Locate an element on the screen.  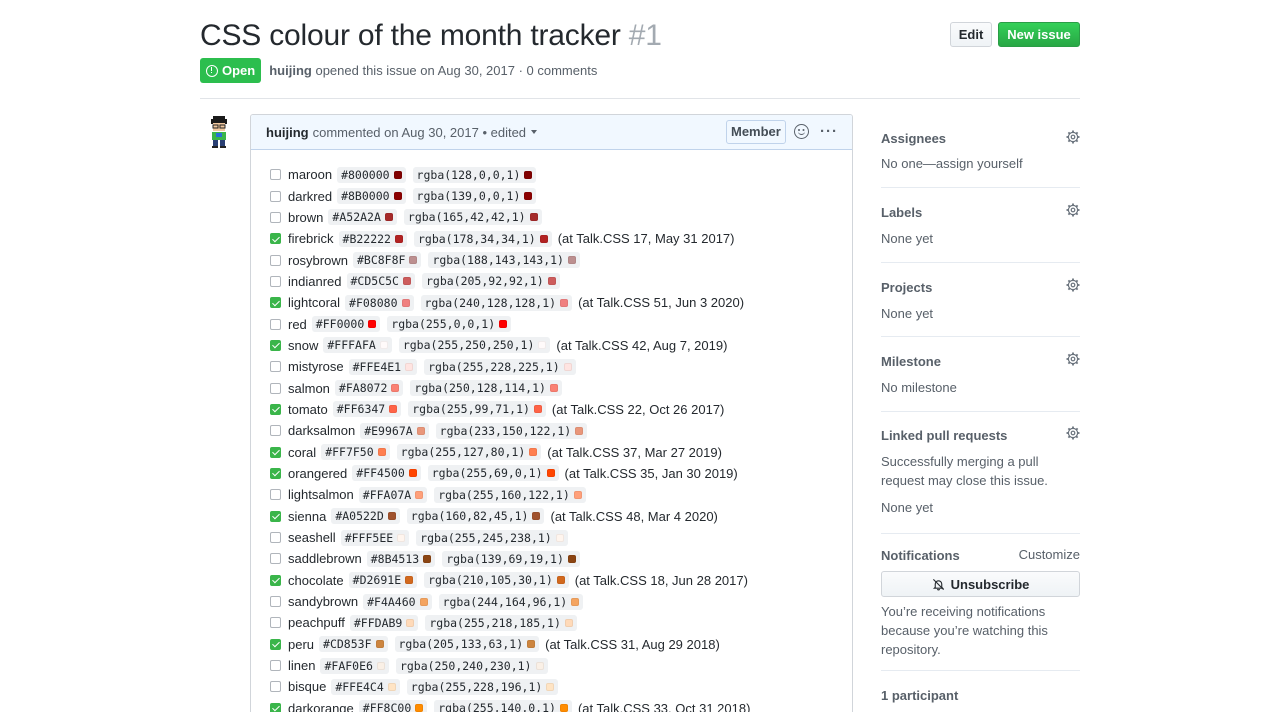
color-rgba-code: rgba(205,92,92,1) is located at coordinates (490, 281).